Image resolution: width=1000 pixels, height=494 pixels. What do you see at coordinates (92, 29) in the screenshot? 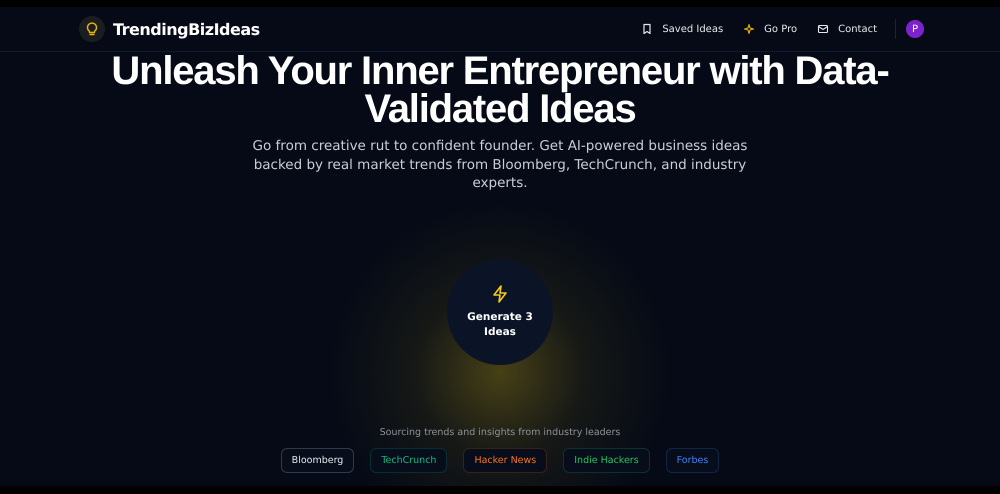
I see `lightbulb-icon` at bounding box center [92, 29].